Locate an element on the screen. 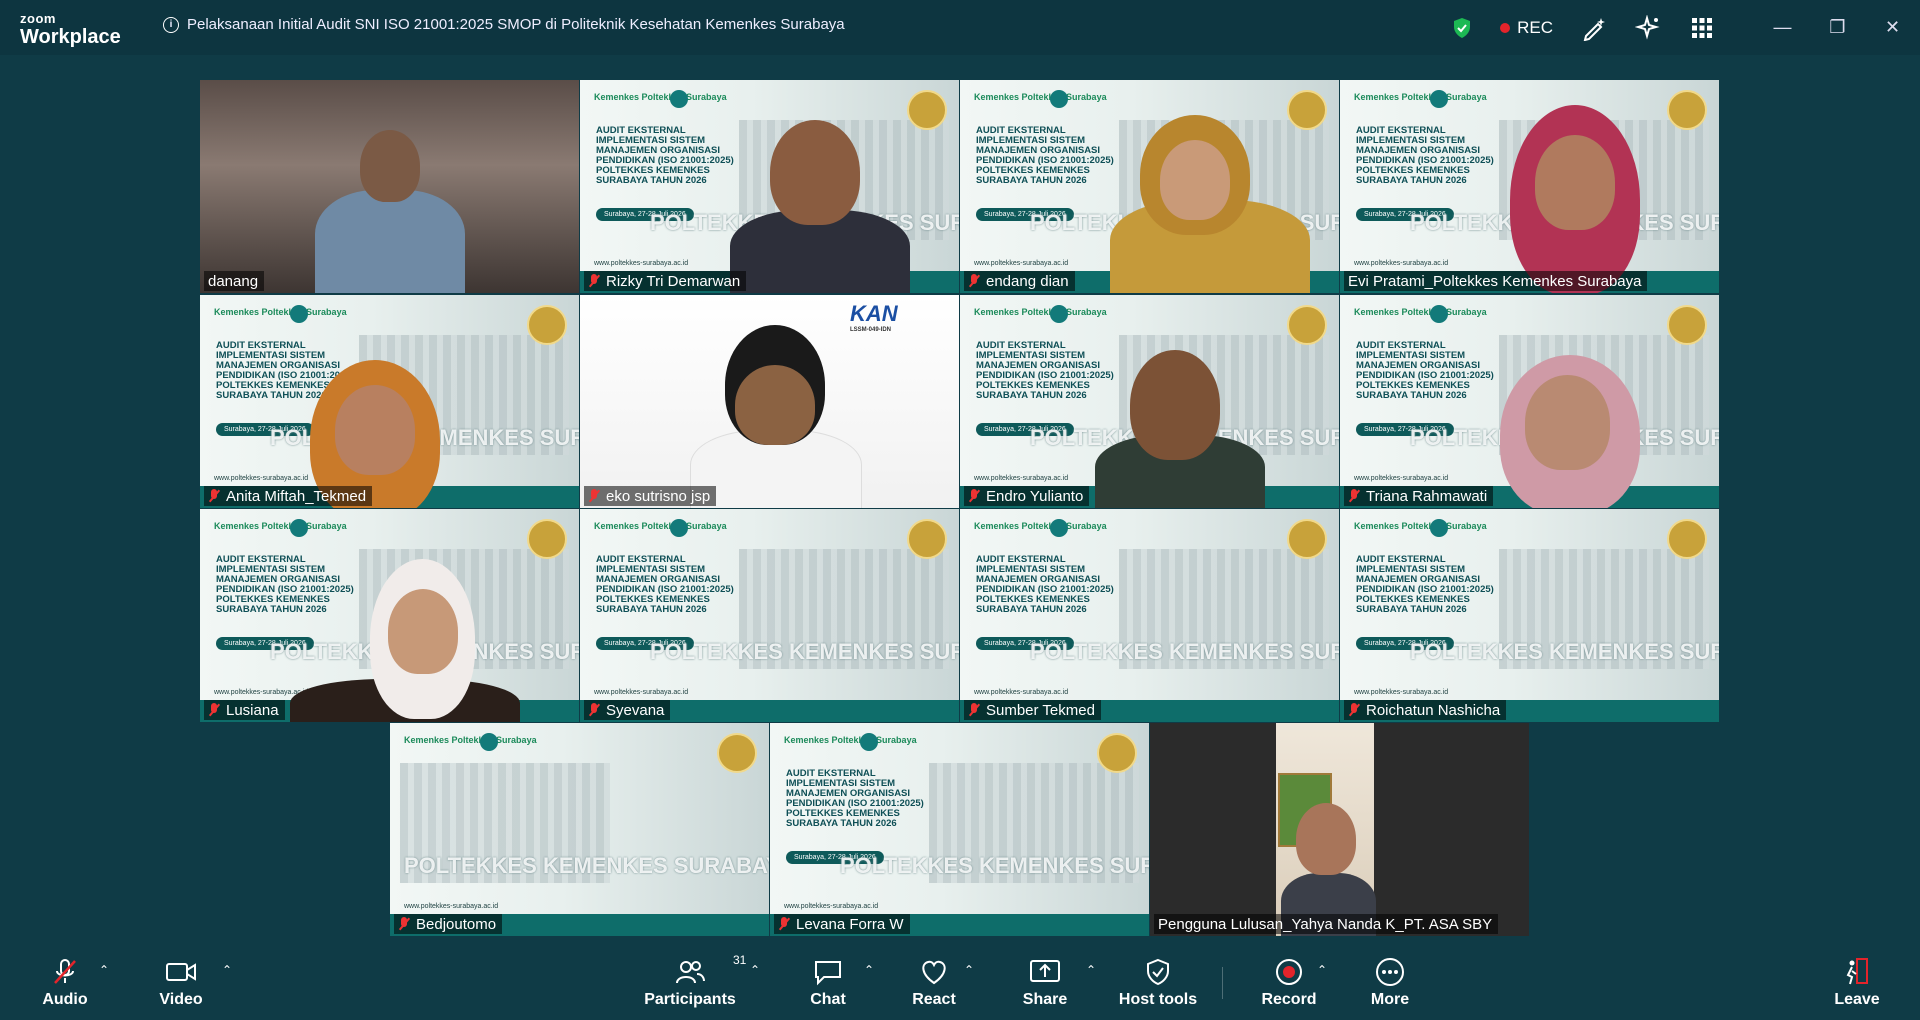  participant-name: Lusiana is located at coordinates (252, 710).